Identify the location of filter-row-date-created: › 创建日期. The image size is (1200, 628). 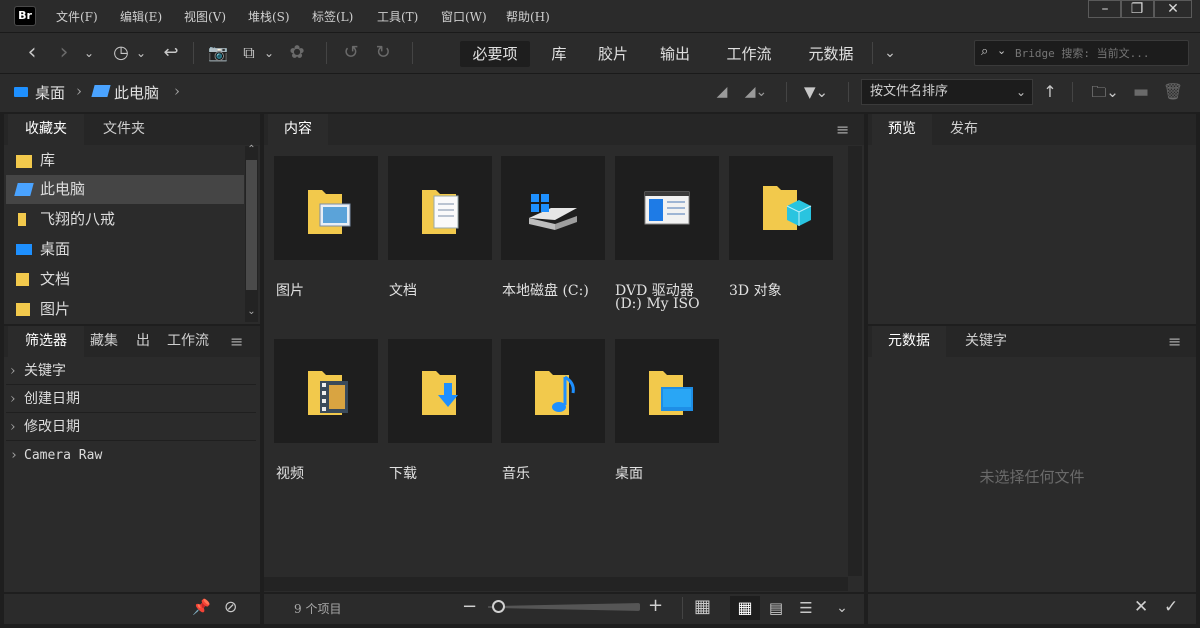
(131, 399).